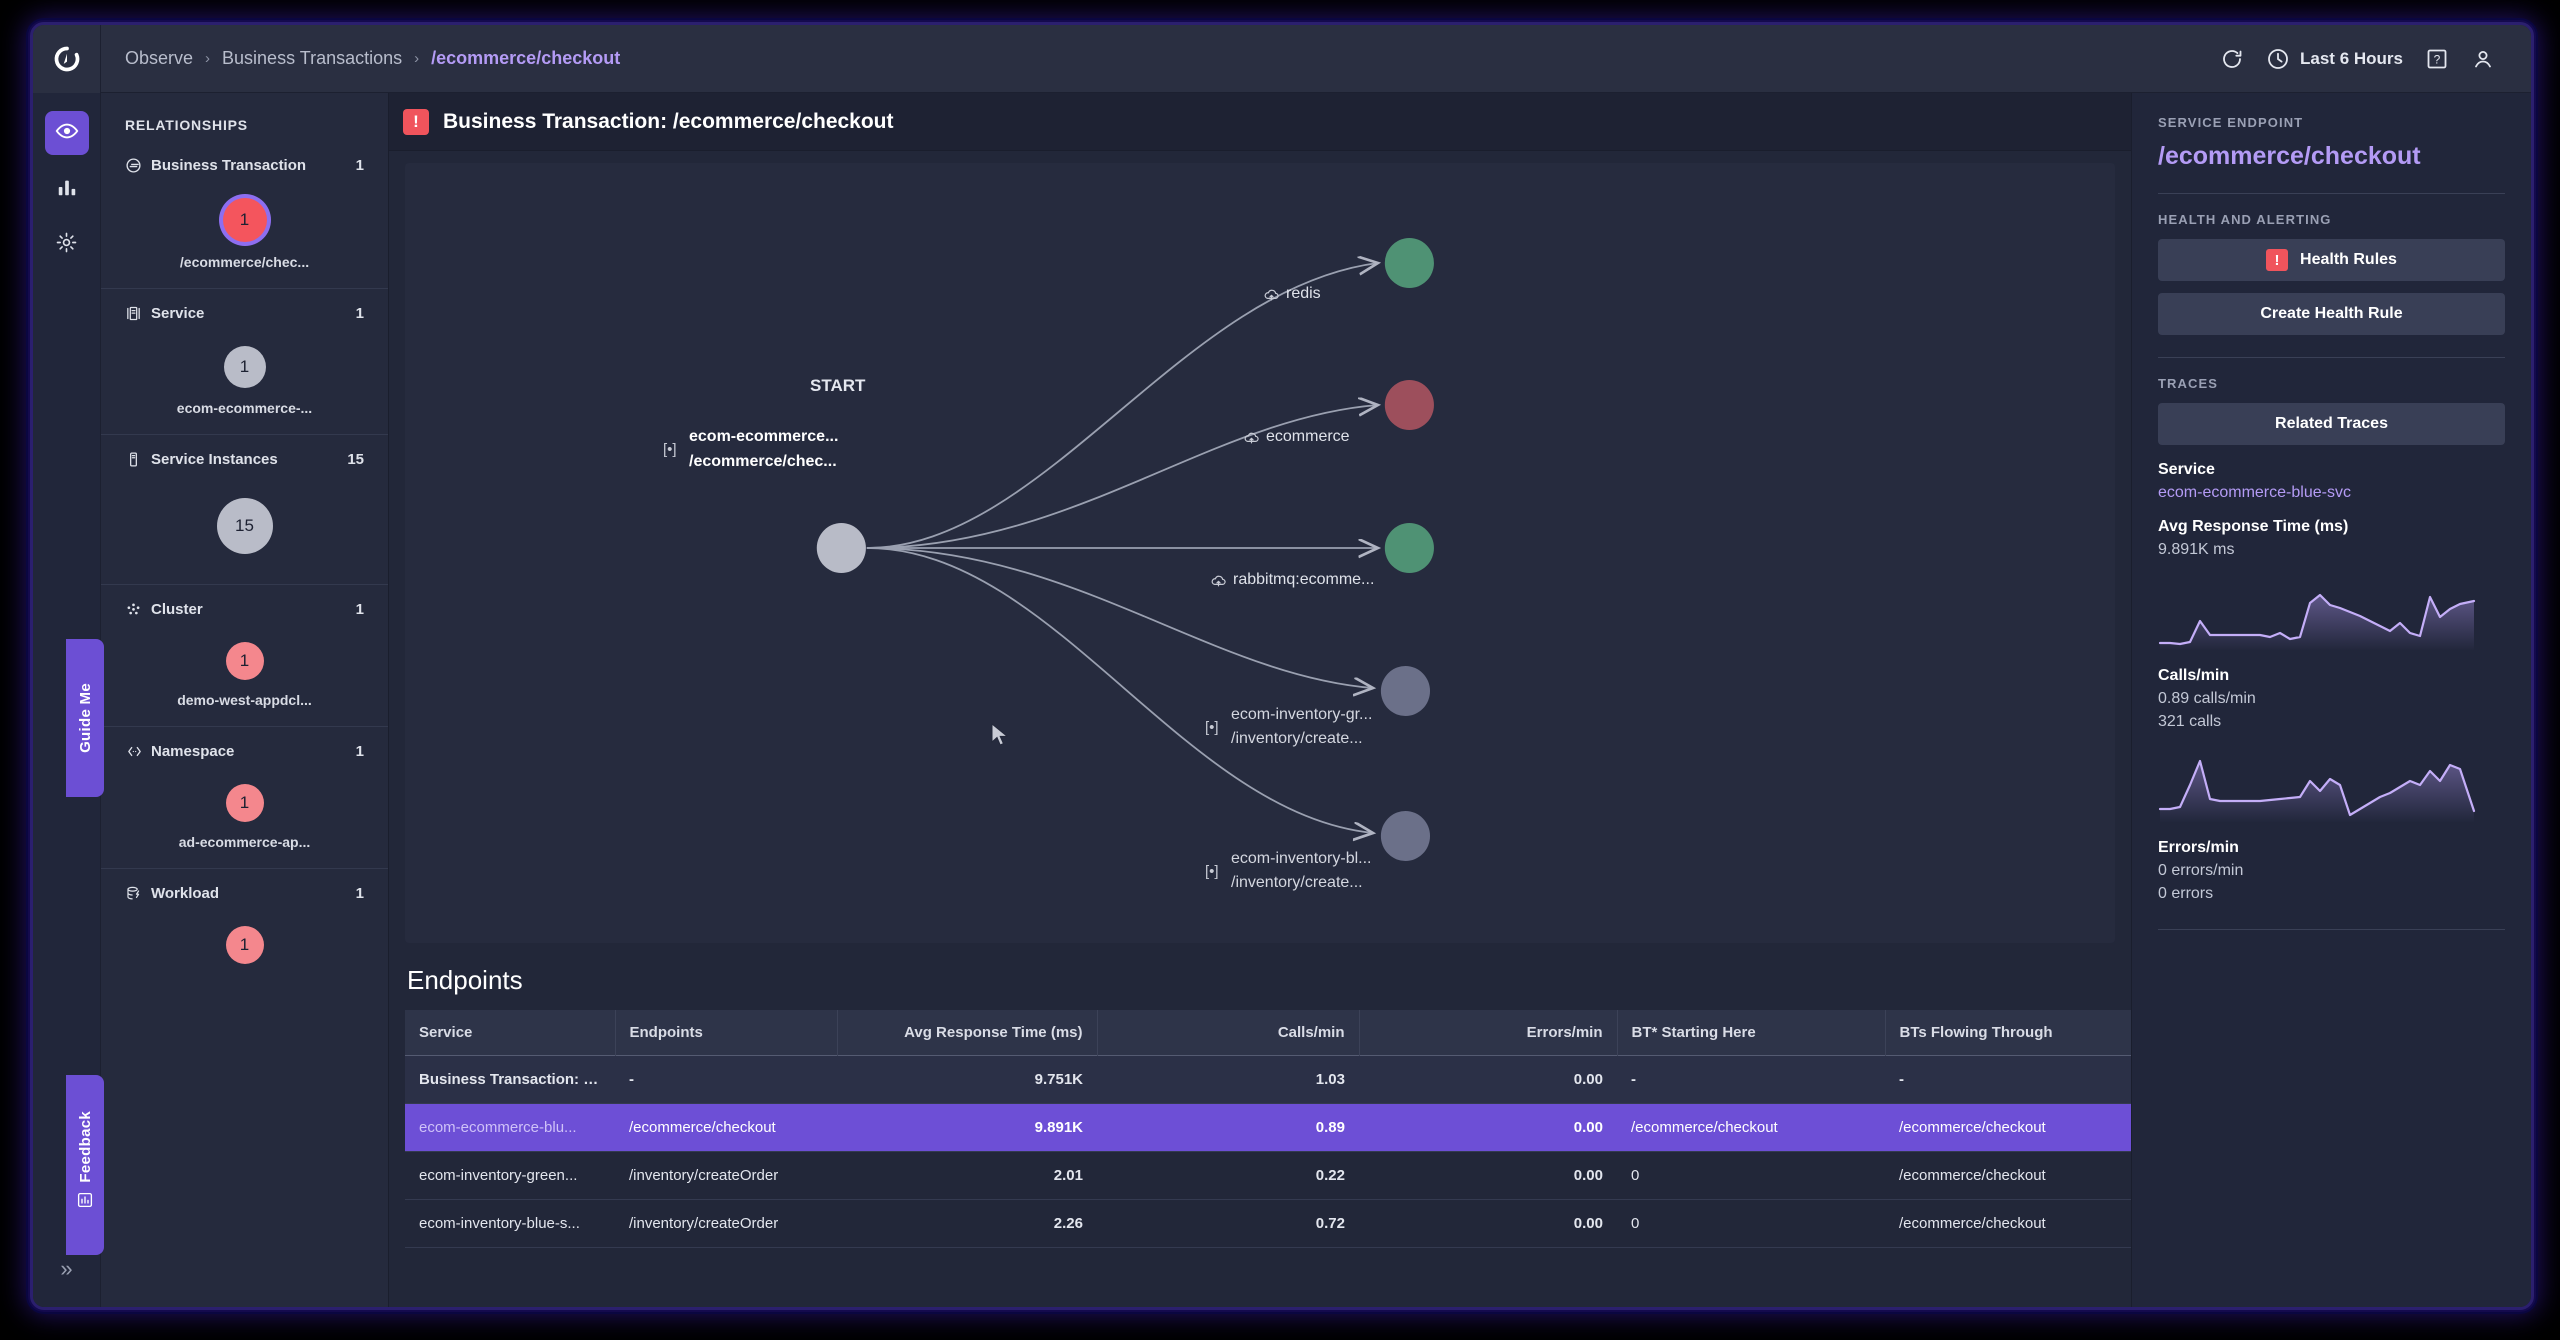 This screenshot has width=2560, height=1340. What do you see at coordinates (2198, 847) in the screenshot?
I see `errors-per-min-key: Errors/min` at bounding box center [2198, 847].